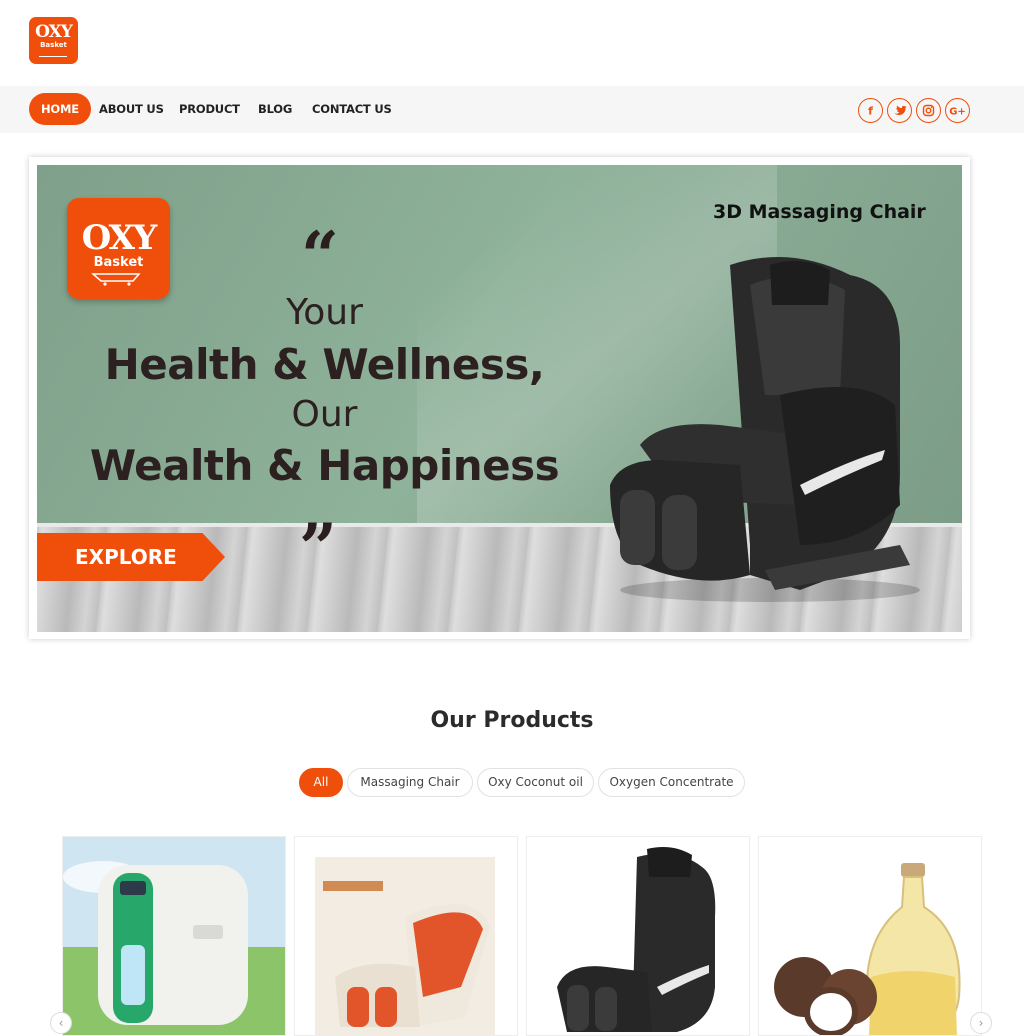  I want to click on product-card-massage-chair-black, so click(638, 936).